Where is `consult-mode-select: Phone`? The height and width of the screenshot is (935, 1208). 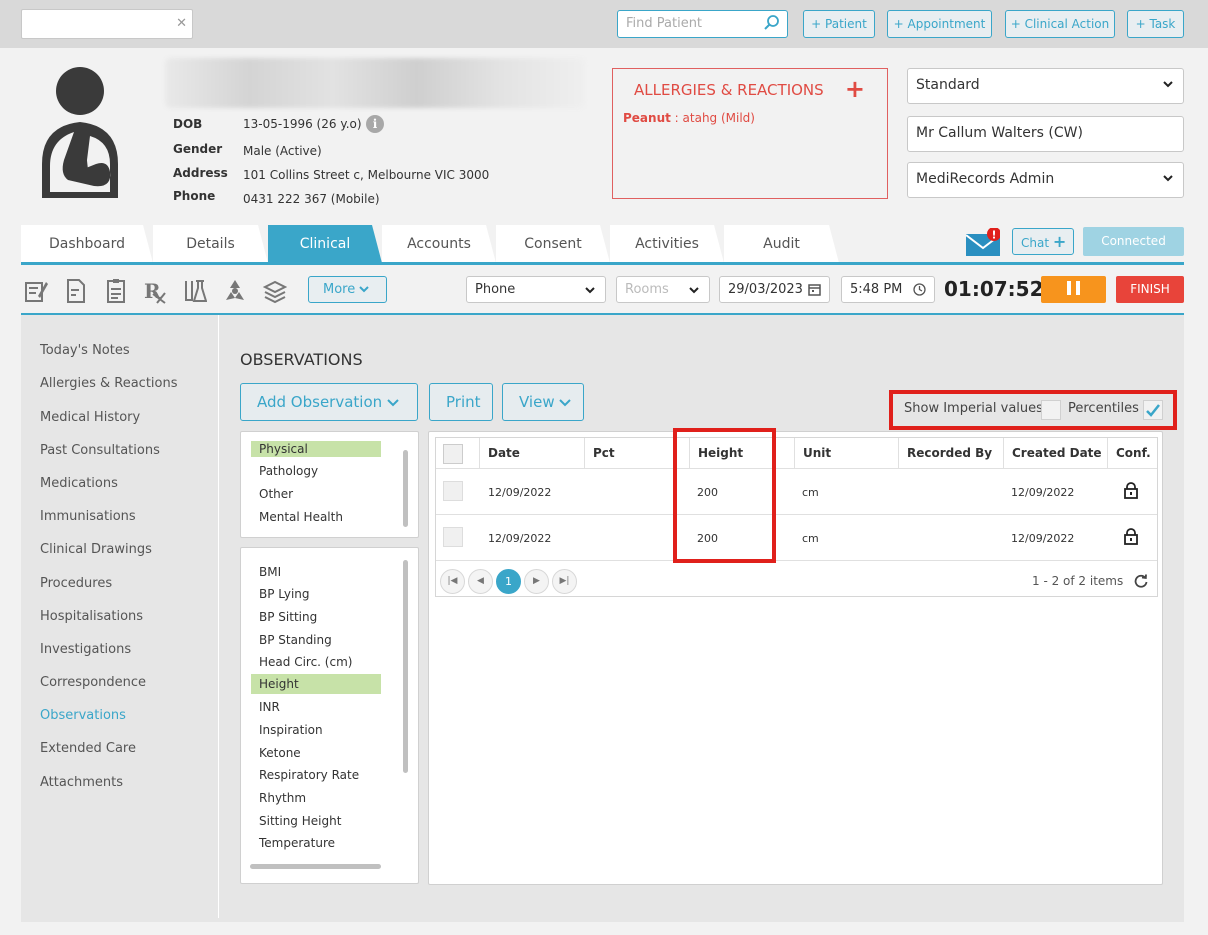 consult-mode-select: Phone is located at coordinates (536, 289).